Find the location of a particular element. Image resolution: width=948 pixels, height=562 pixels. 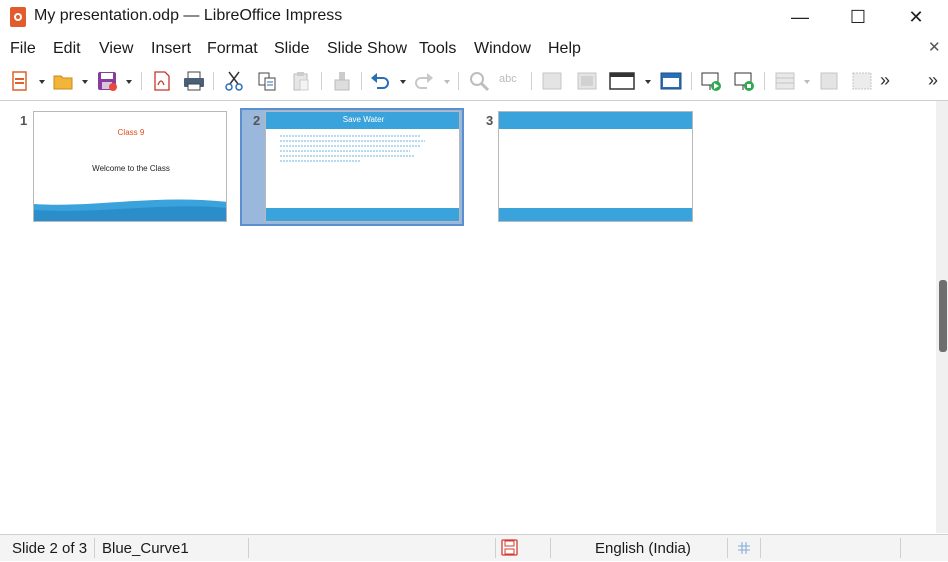

close-button: ✕ is located at coordinates (916, 17).